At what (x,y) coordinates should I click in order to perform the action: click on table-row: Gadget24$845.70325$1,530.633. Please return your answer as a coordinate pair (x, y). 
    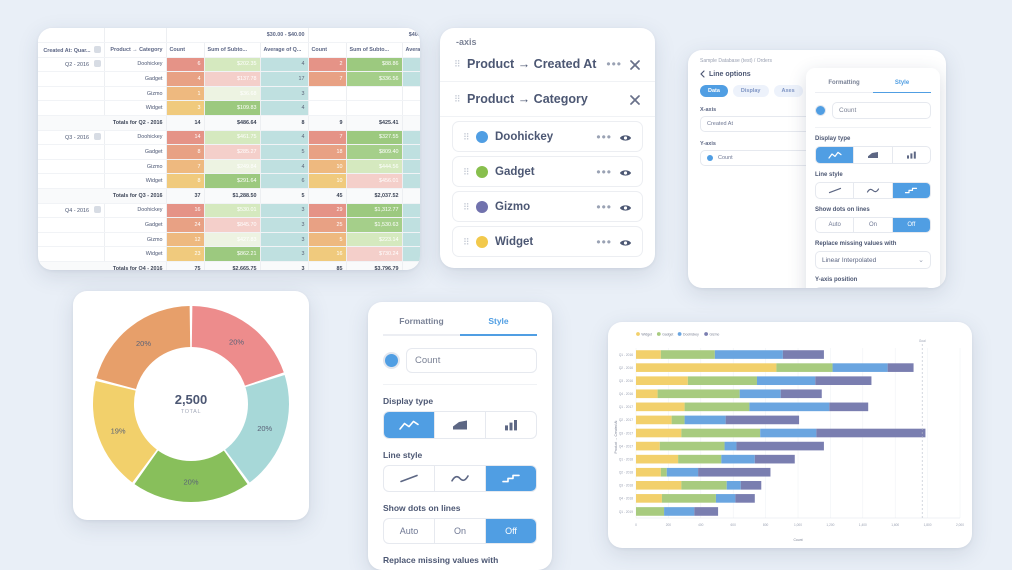
    Looking at the image, I should click on (229, 225).